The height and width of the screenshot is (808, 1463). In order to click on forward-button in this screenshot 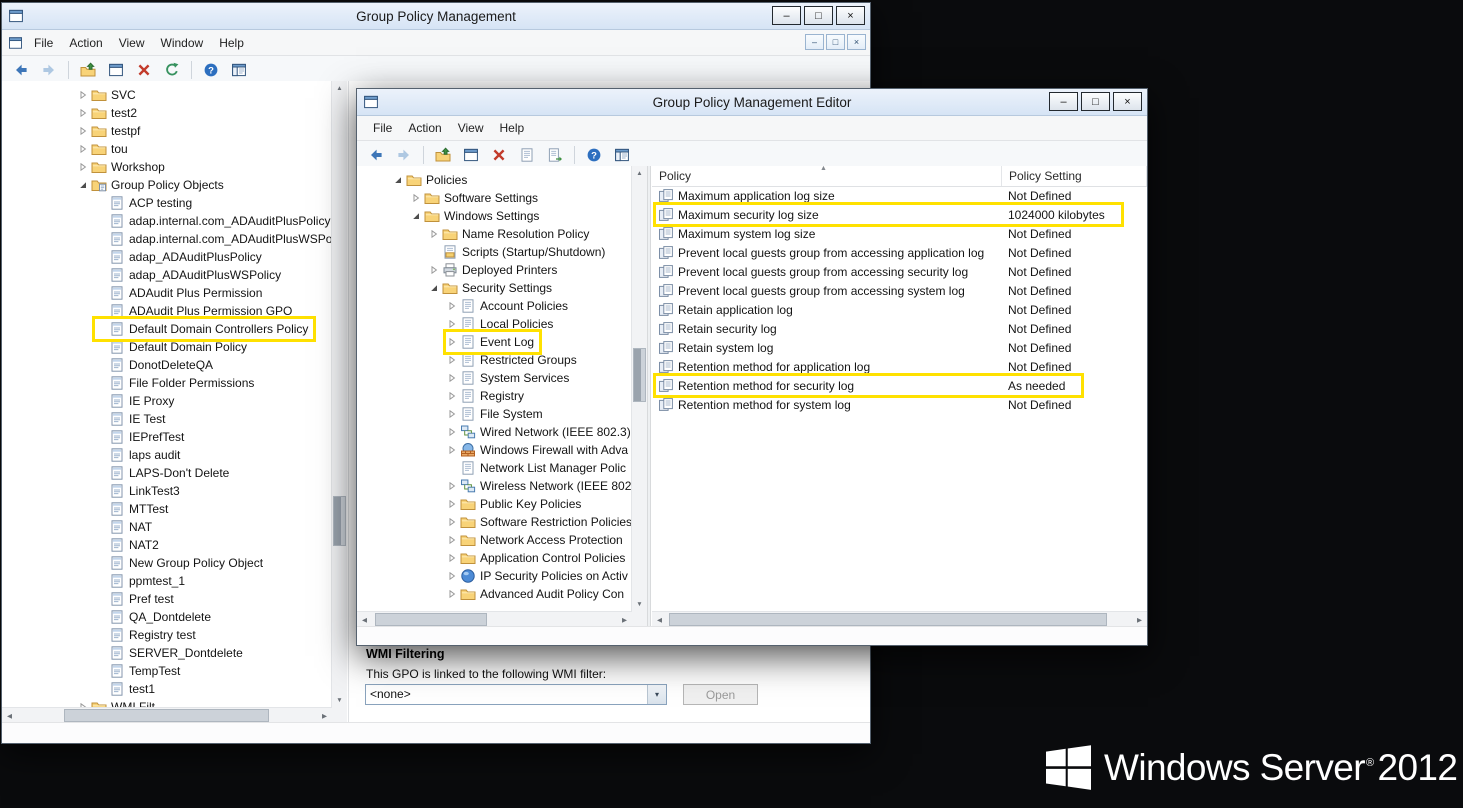, I will do `click(404, 155)`.